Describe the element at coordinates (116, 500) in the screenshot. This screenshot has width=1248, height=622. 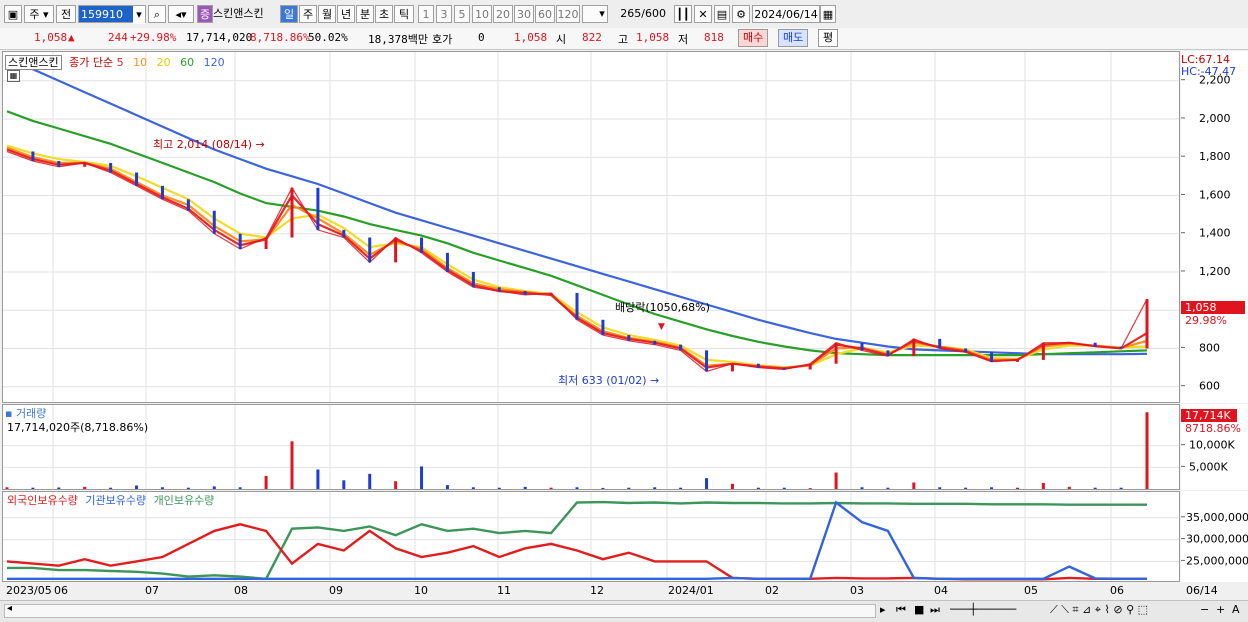
I see `institution-label: 기관보유수량` at that location.